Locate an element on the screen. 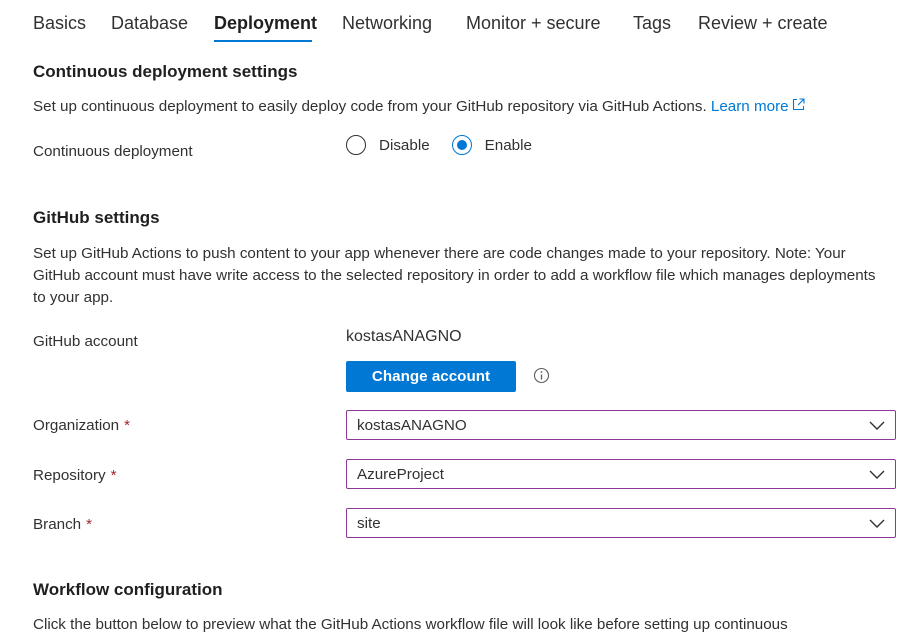  repository-select-value: AzureProject is located at coordinates (400, 474).